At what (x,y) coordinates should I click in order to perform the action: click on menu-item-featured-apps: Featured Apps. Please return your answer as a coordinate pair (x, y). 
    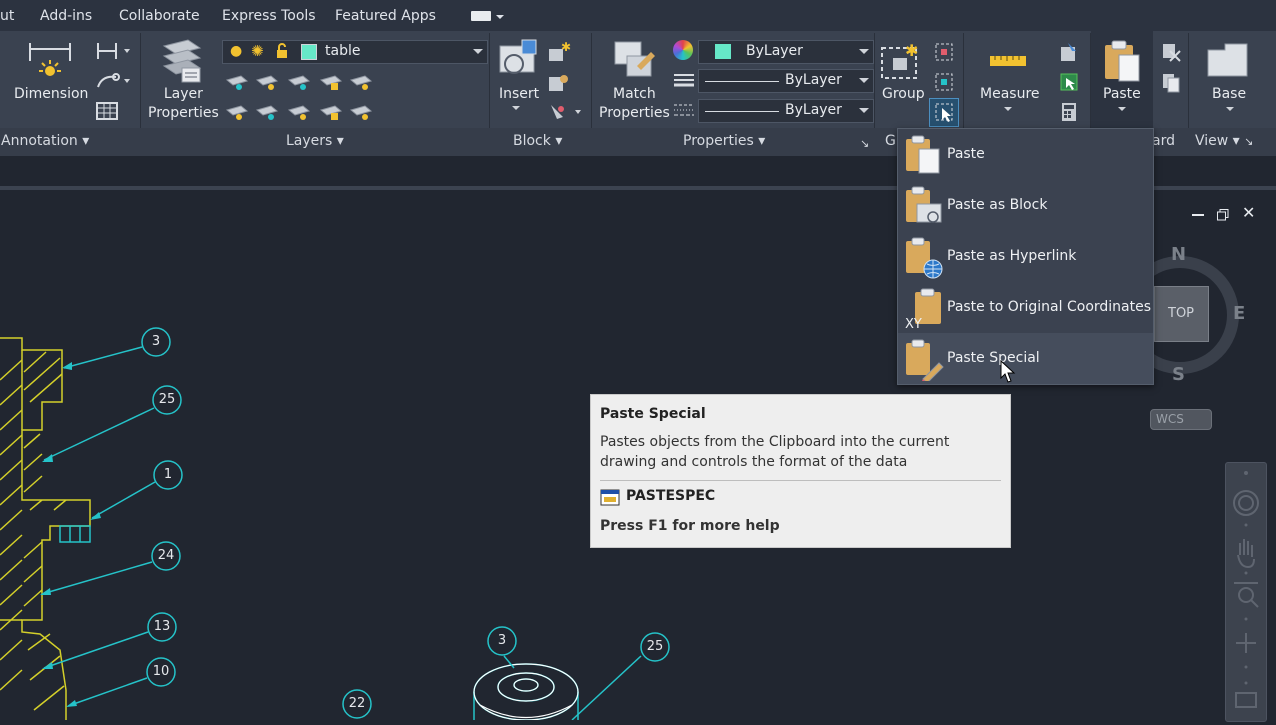
    Looking at the image, I should click on (385, 16).